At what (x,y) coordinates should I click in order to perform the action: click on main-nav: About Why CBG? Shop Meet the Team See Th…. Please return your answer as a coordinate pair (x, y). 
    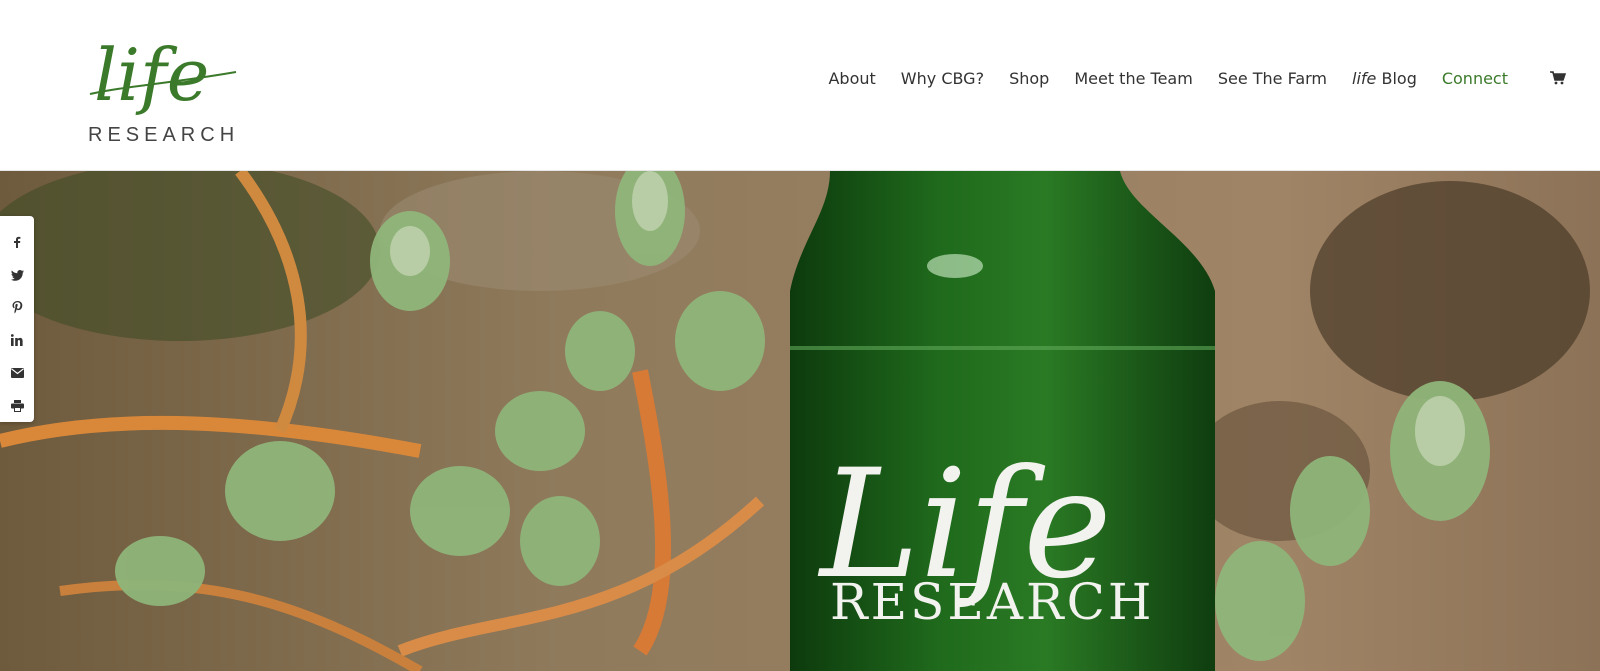
    Looking at the image, I should click on (1201, 78).